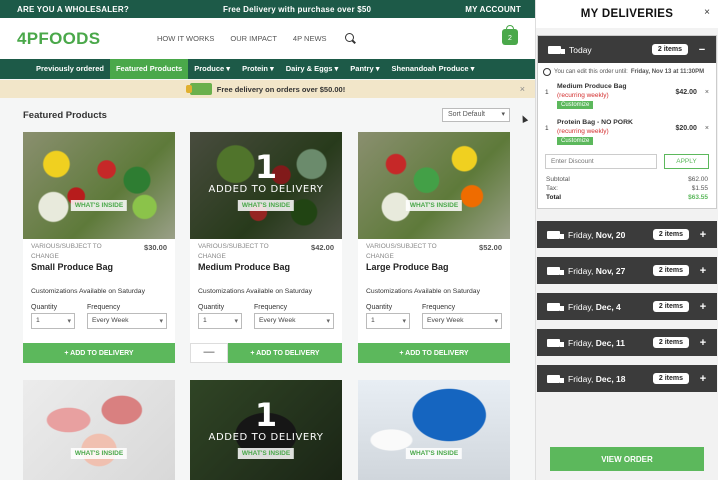  Describe the element at coordinates (266, 415) in the screenshot. I see `added-count: 1` at that location.